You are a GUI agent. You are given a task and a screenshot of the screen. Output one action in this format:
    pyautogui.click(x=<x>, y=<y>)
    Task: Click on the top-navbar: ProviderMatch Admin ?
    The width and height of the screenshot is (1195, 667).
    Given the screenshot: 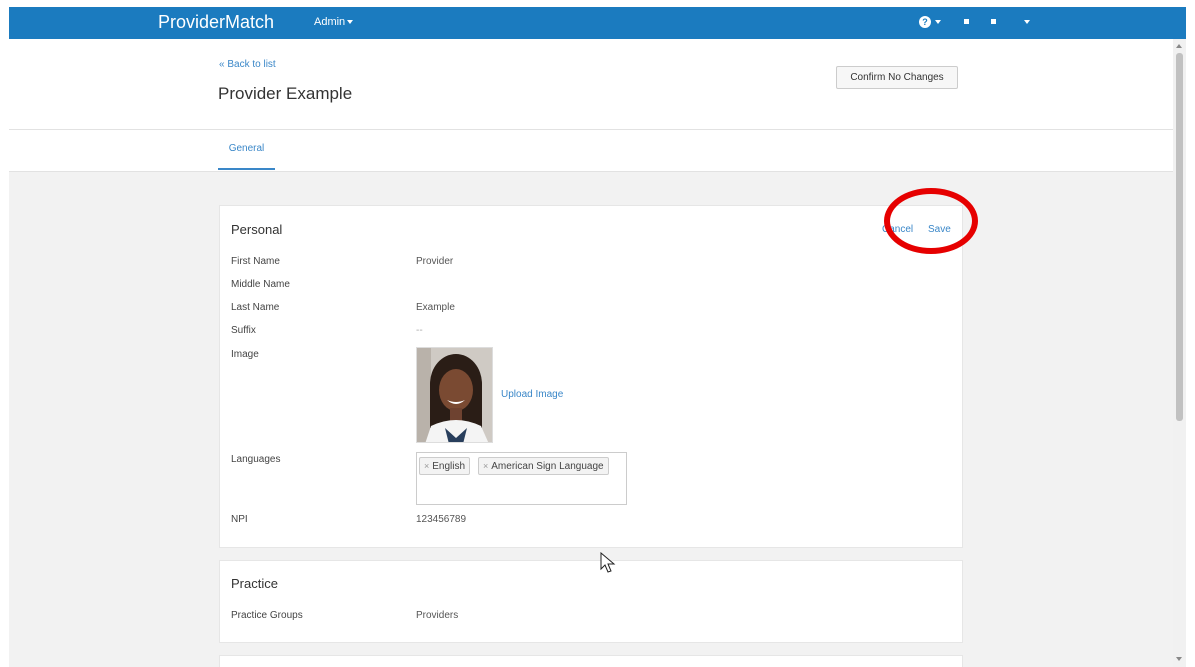 What is the action you would take?
    pyautogui.click(x=597, y=23)
    